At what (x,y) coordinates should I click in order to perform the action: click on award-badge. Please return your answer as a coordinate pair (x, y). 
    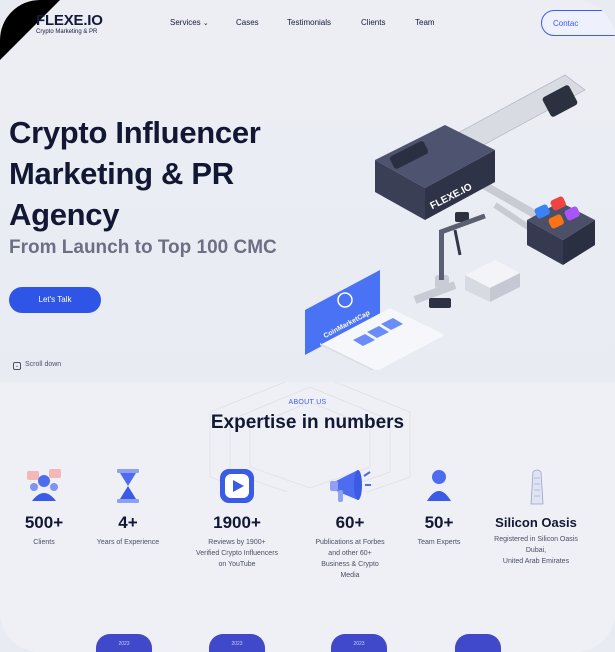
    Looking at the image, I should click on (478, 643).